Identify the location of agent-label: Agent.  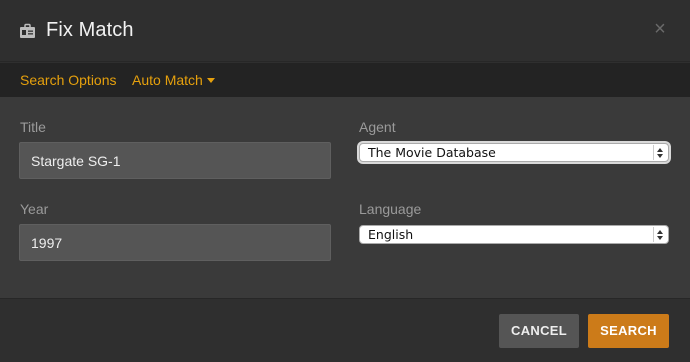
(377, 127).